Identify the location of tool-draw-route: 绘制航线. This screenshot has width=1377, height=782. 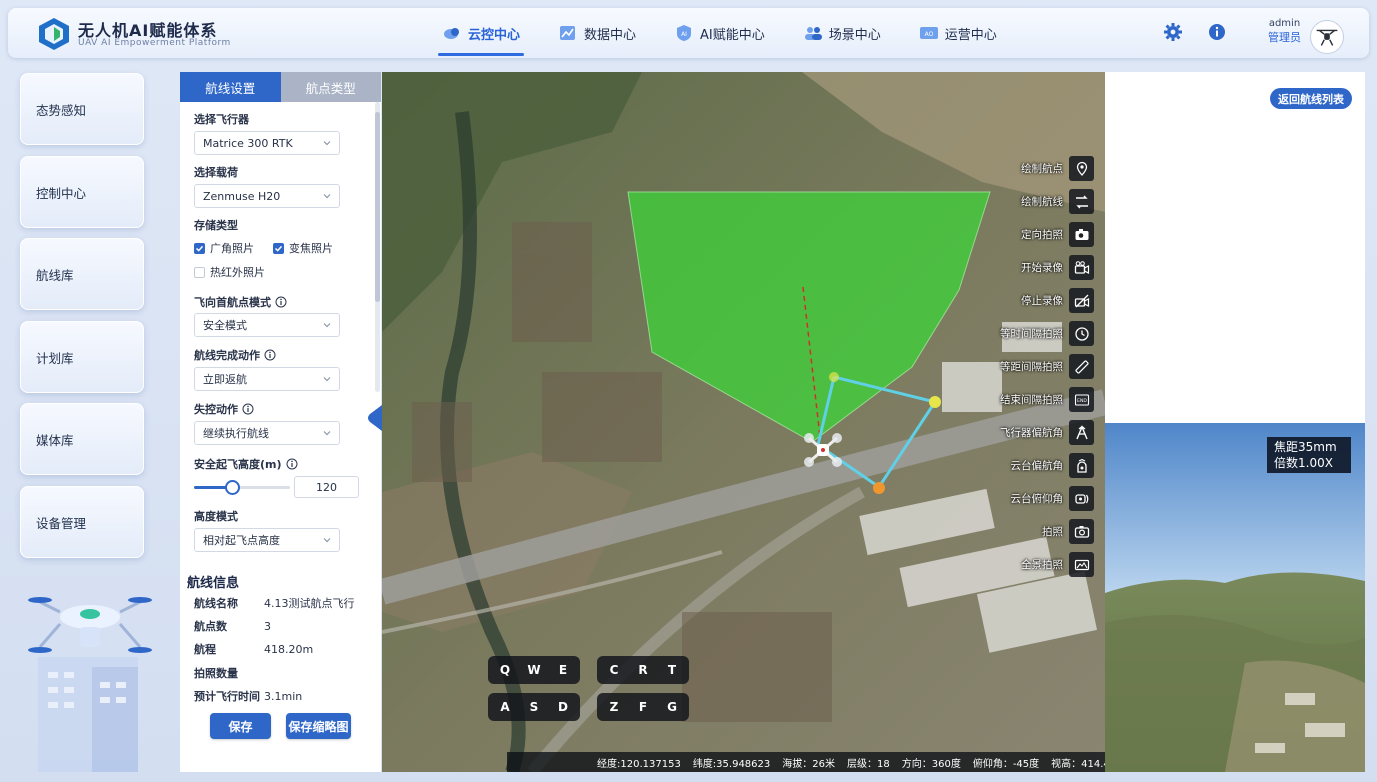
(1057, 201).